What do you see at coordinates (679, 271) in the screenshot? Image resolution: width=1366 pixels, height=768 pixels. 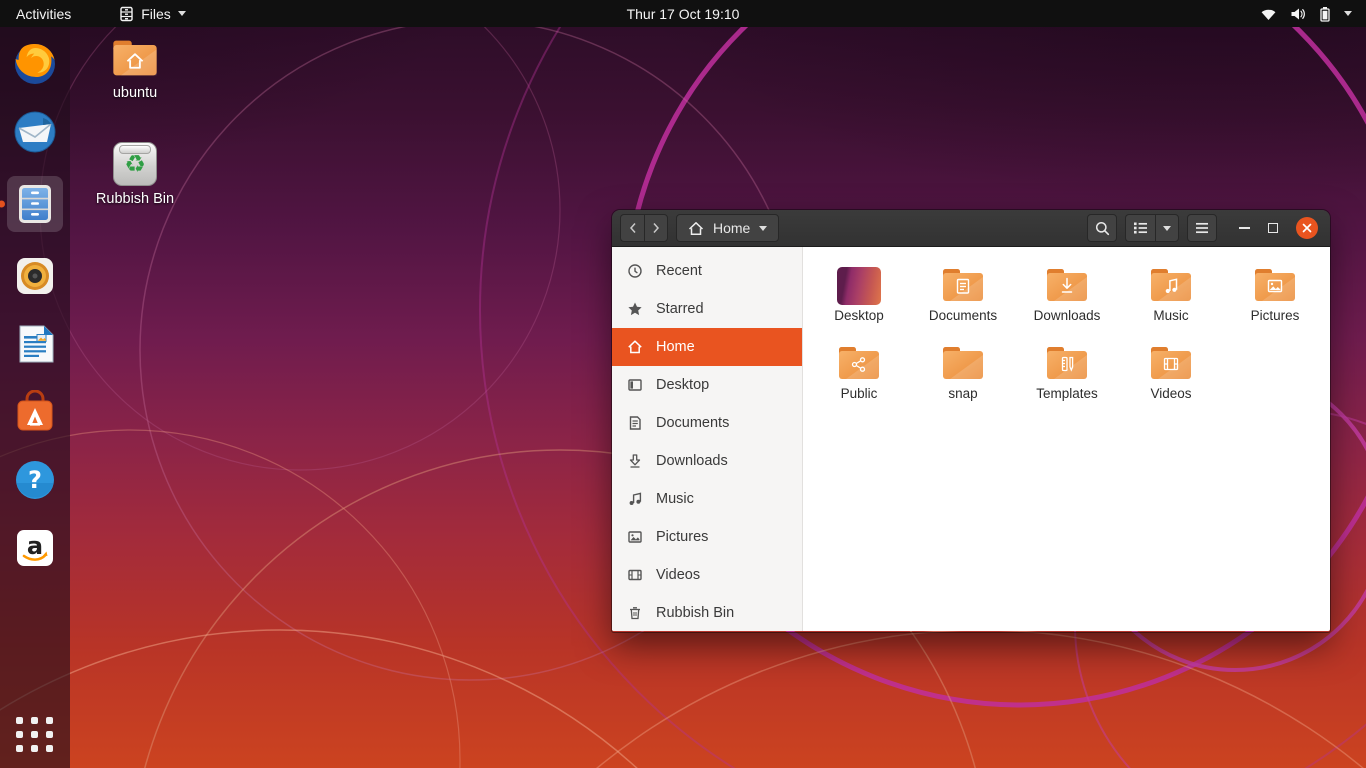 I see `sidebar-label: Recent` at bounding box center [679, 271].